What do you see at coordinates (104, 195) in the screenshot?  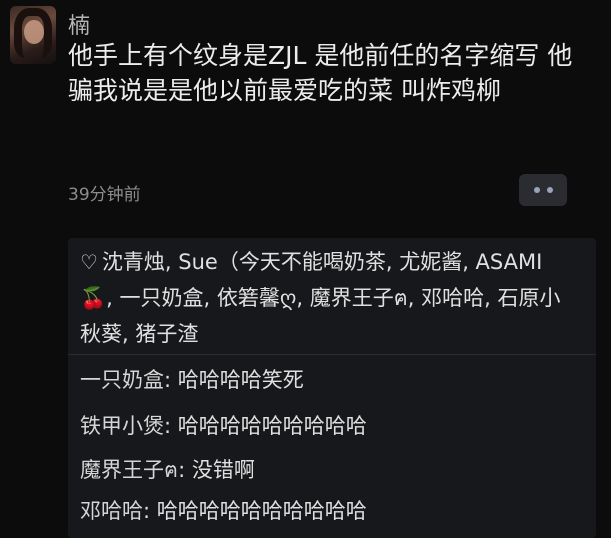 I see `comment-timestamp: 39分钟前` at bounding box center [104, 195].